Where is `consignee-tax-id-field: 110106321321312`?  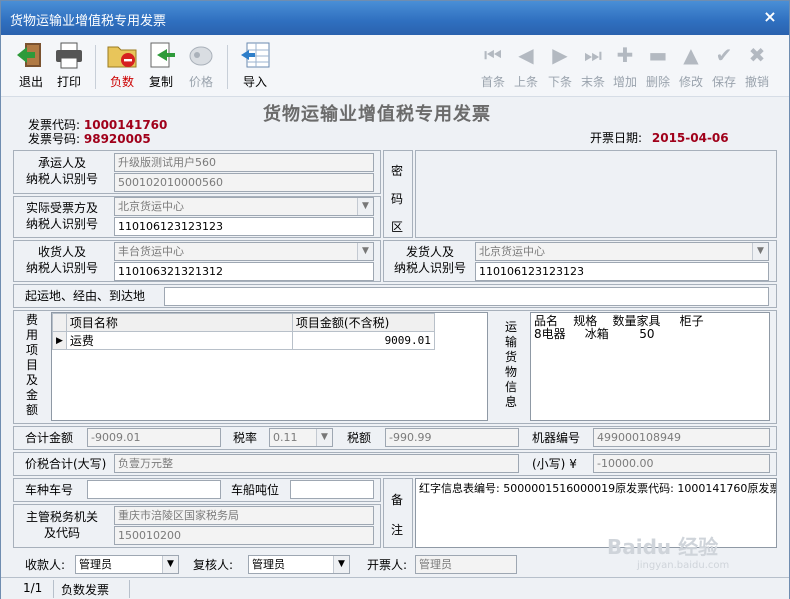 consignee-tax-id-field: 110106321321312 is located at coordinates (244, 271).